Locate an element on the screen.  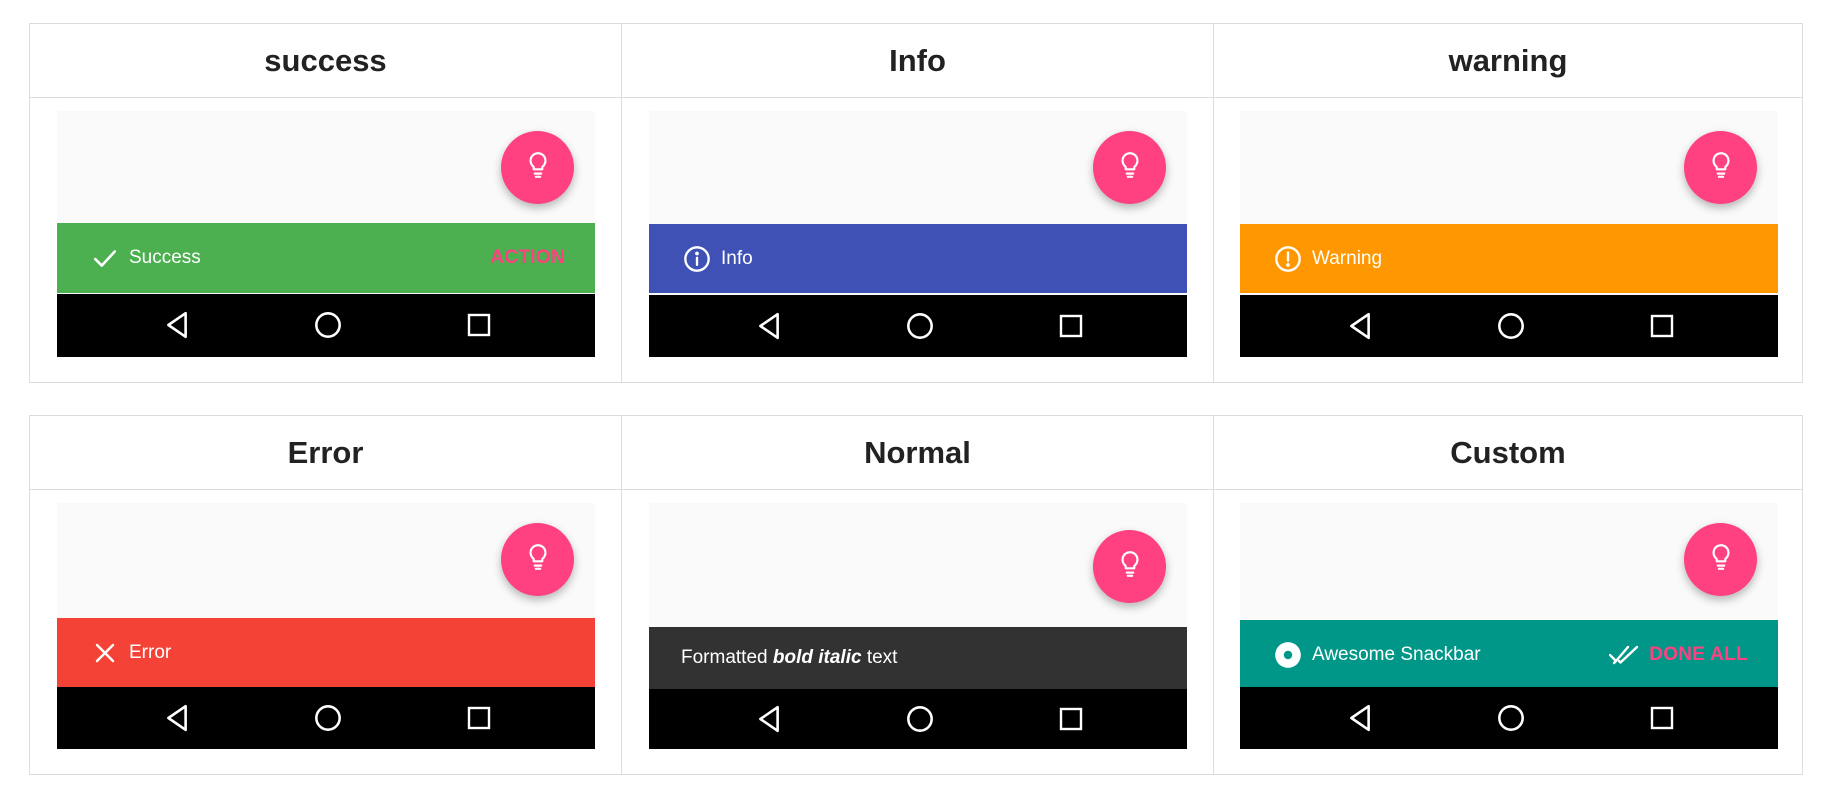
phone-preview: Info is located at coordinates (918, 234).